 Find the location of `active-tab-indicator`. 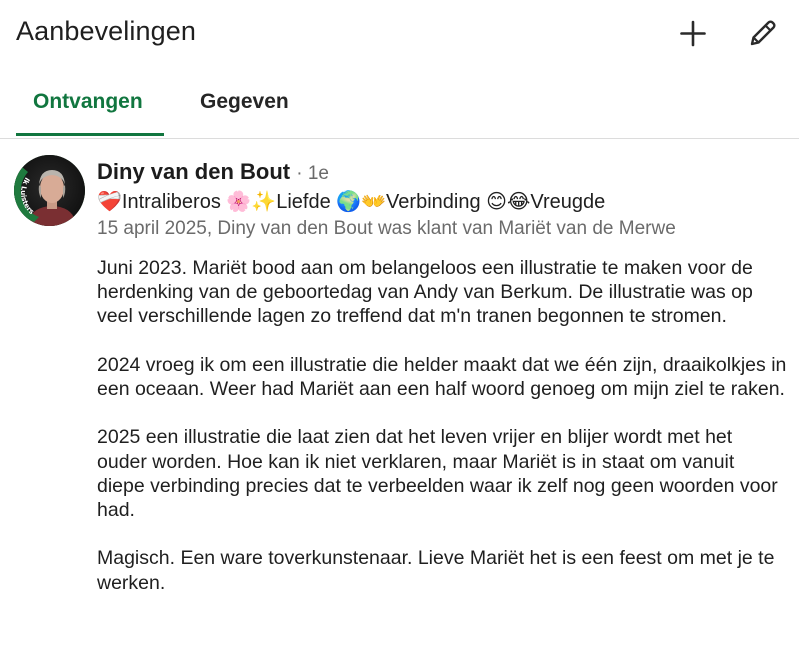

active-tab-indicator is located at coordinates (90, 134).